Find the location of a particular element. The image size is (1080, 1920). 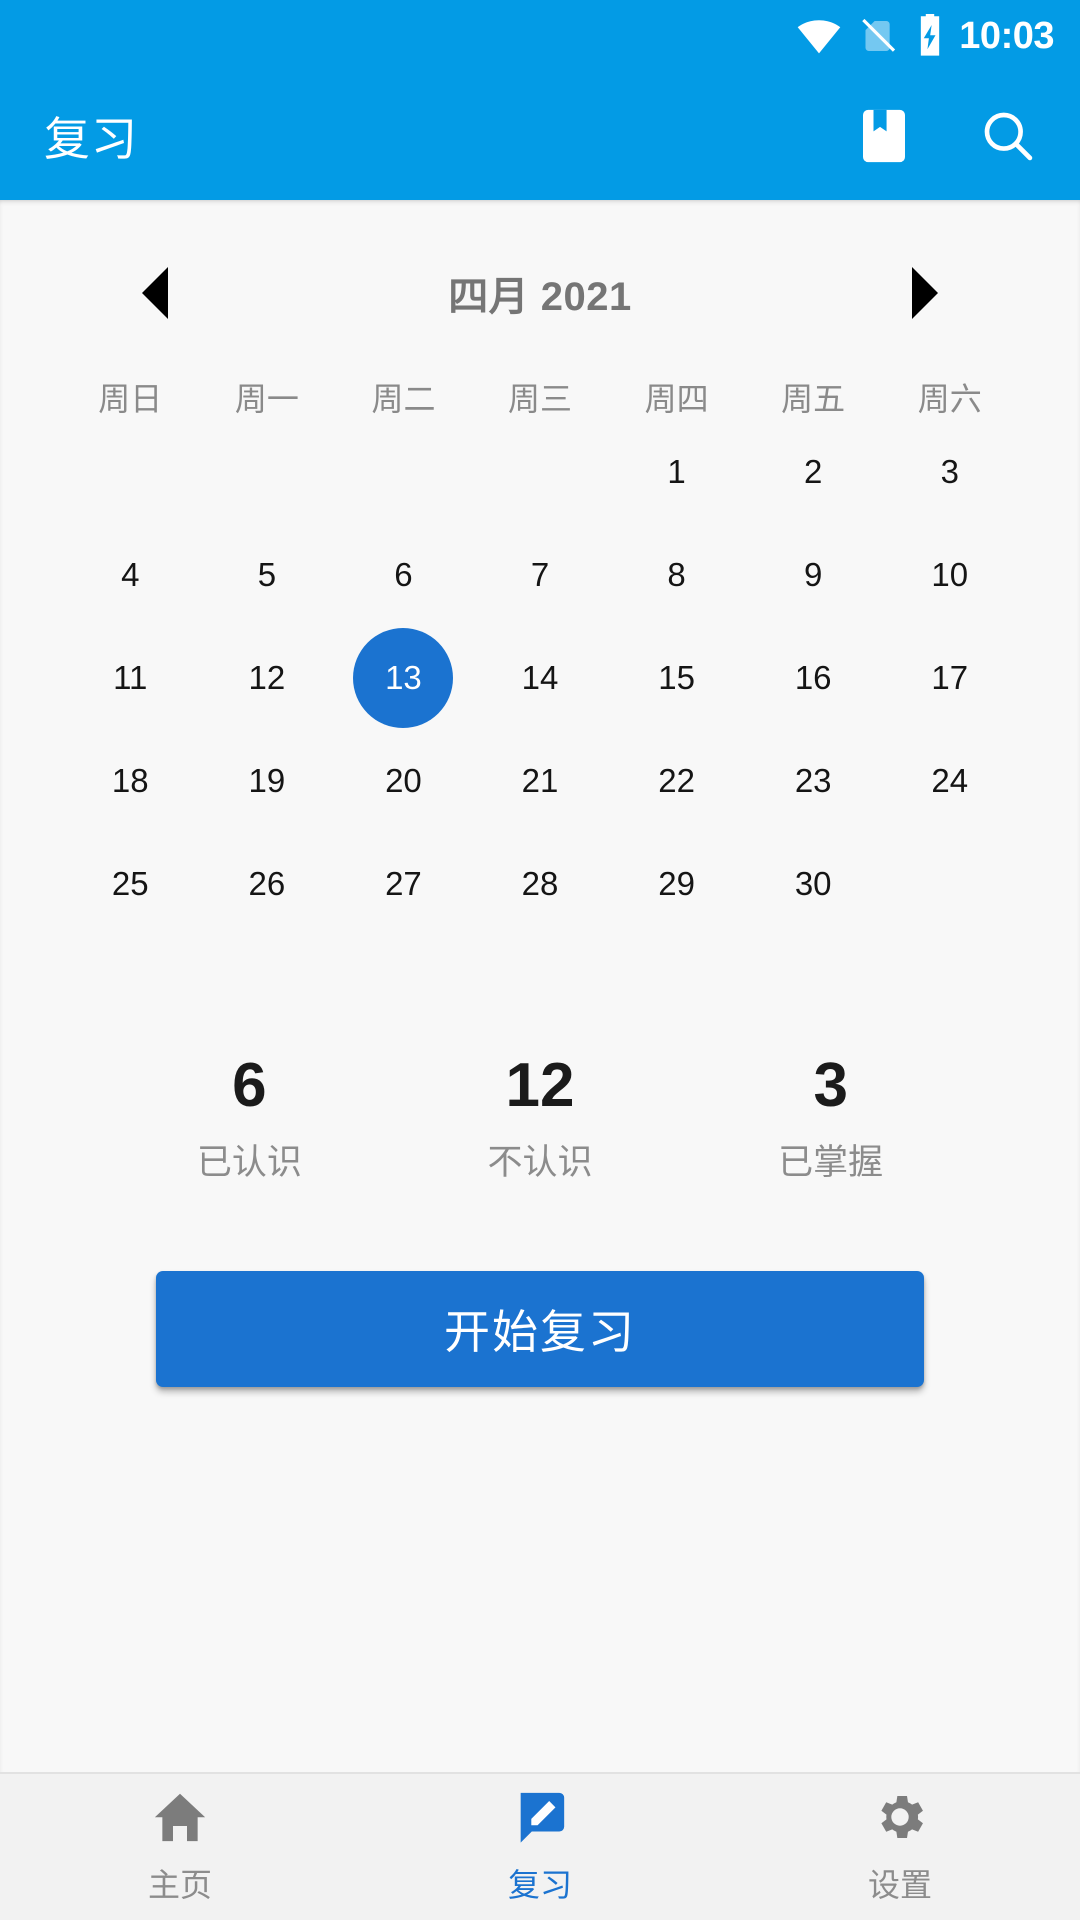

calendar-day-number: 24 is located at coordinates (950, 780).